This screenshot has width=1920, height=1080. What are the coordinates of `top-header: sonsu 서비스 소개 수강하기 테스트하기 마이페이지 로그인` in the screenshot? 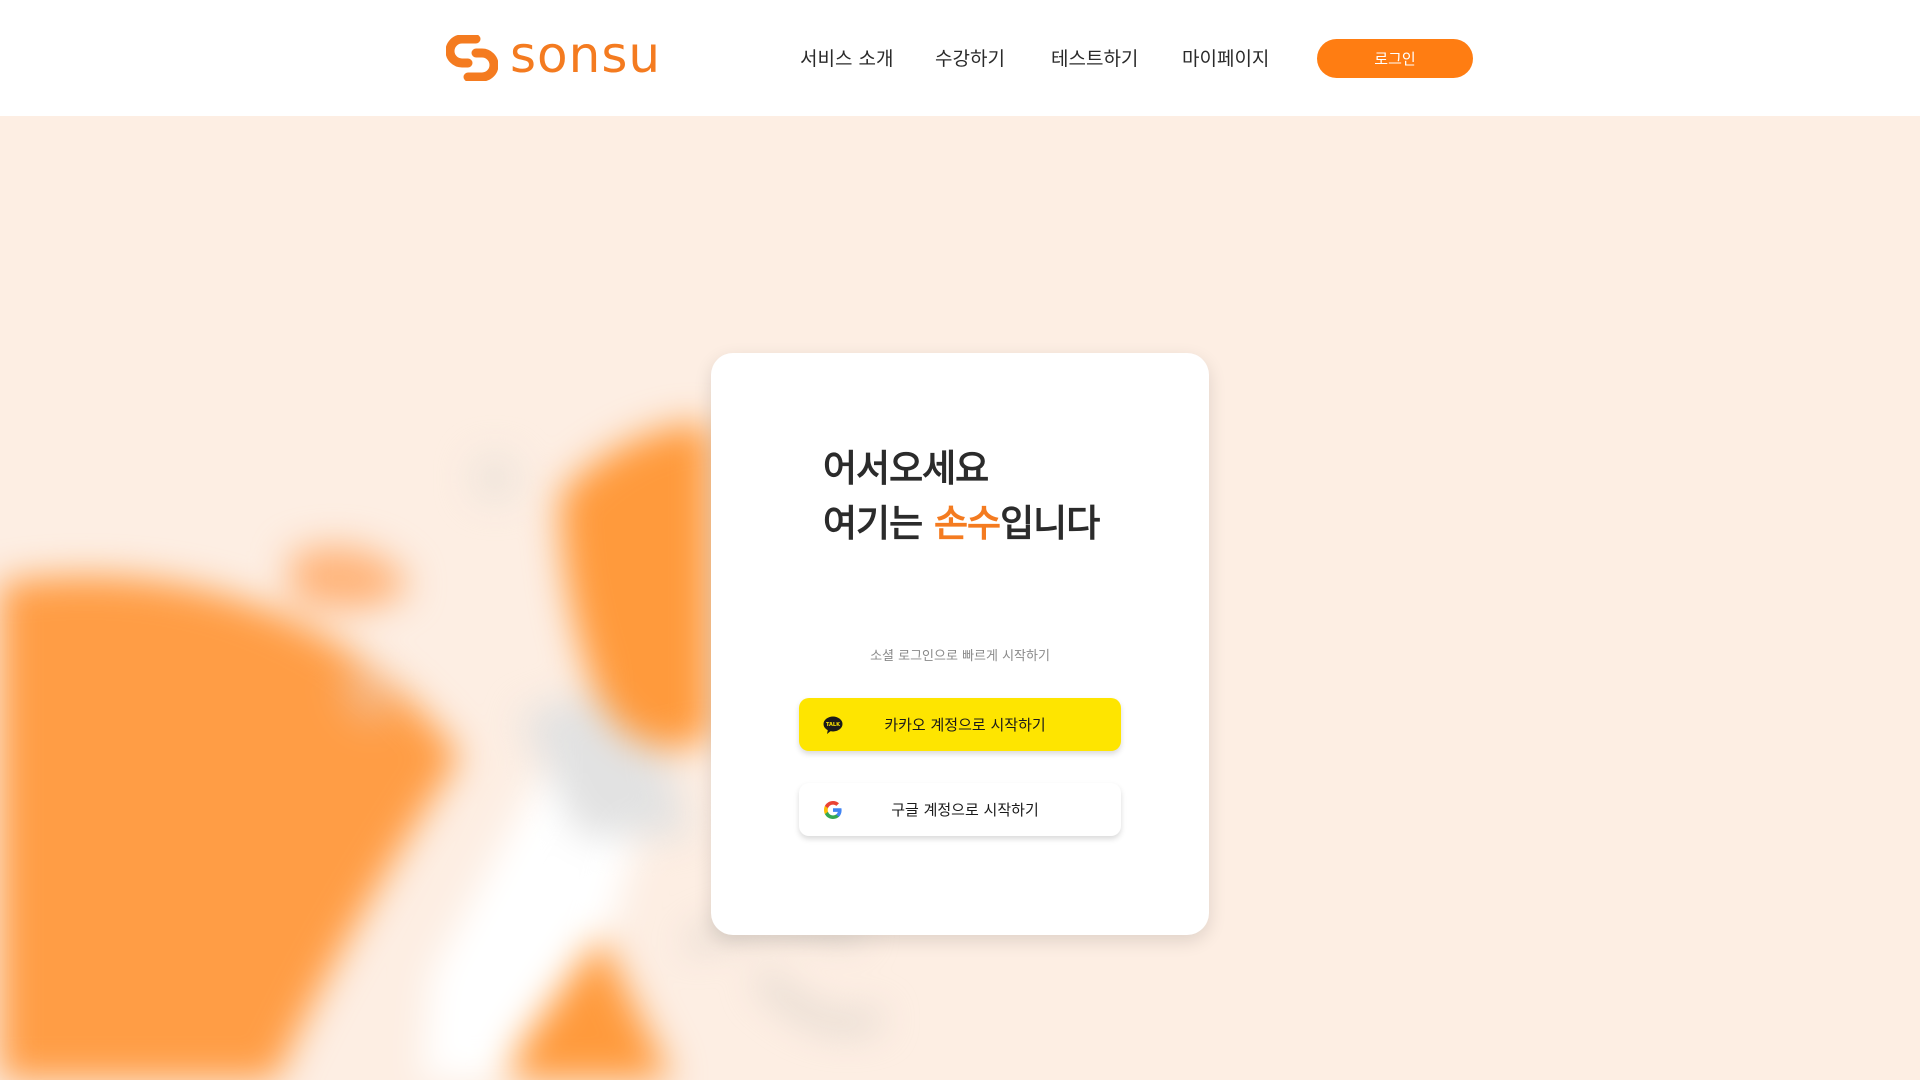 It's located at (960, 58).